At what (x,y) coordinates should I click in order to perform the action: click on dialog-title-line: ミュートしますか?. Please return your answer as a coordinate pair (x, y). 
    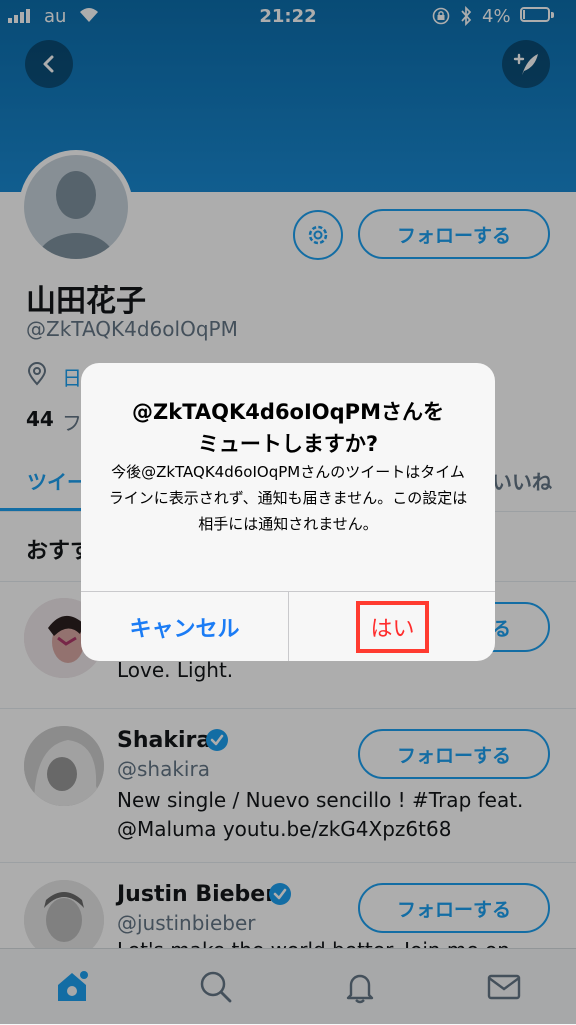
    Looking at the image, I should click on (288, 444).